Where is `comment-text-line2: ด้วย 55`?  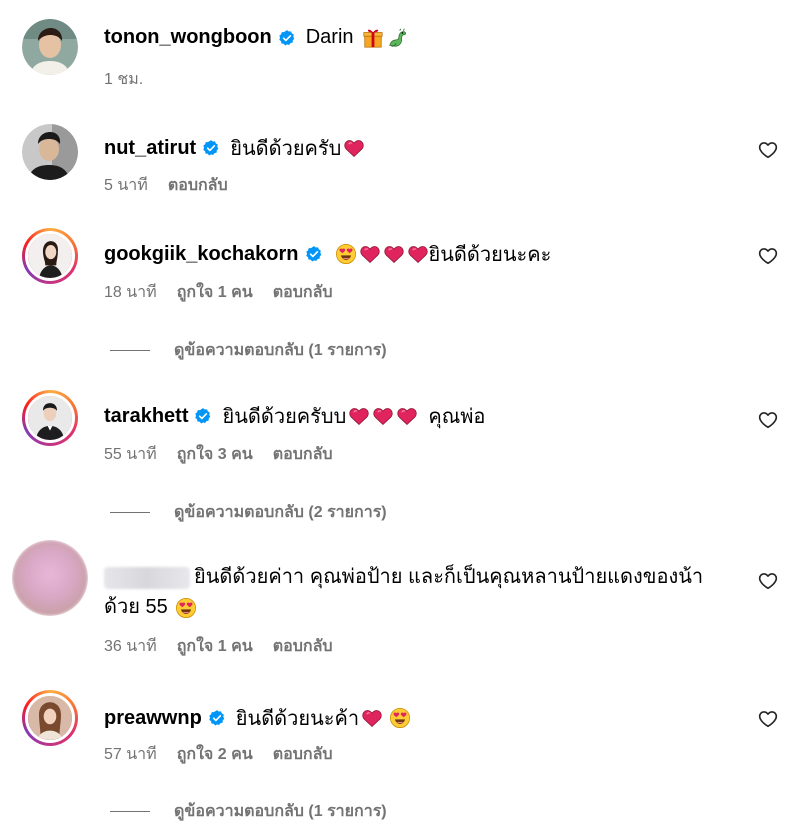
comment-text-line2: ด้วย 55 is located at coordinates (136, 607).